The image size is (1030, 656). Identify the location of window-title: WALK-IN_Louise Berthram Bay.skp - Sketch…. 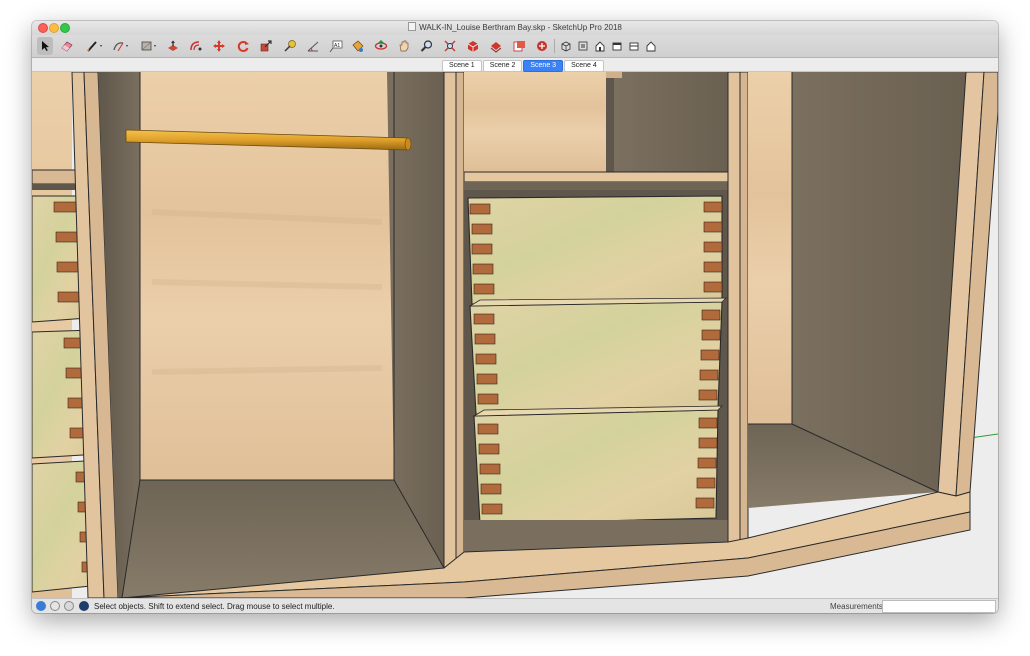
(520, 27).